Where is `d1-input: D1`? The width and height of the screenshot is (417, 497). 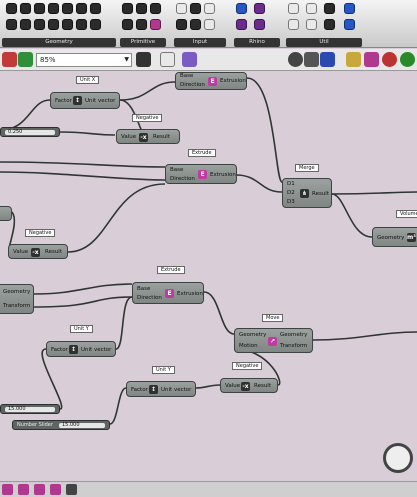
d1-input: D1 is located at coordinates (291, 184).